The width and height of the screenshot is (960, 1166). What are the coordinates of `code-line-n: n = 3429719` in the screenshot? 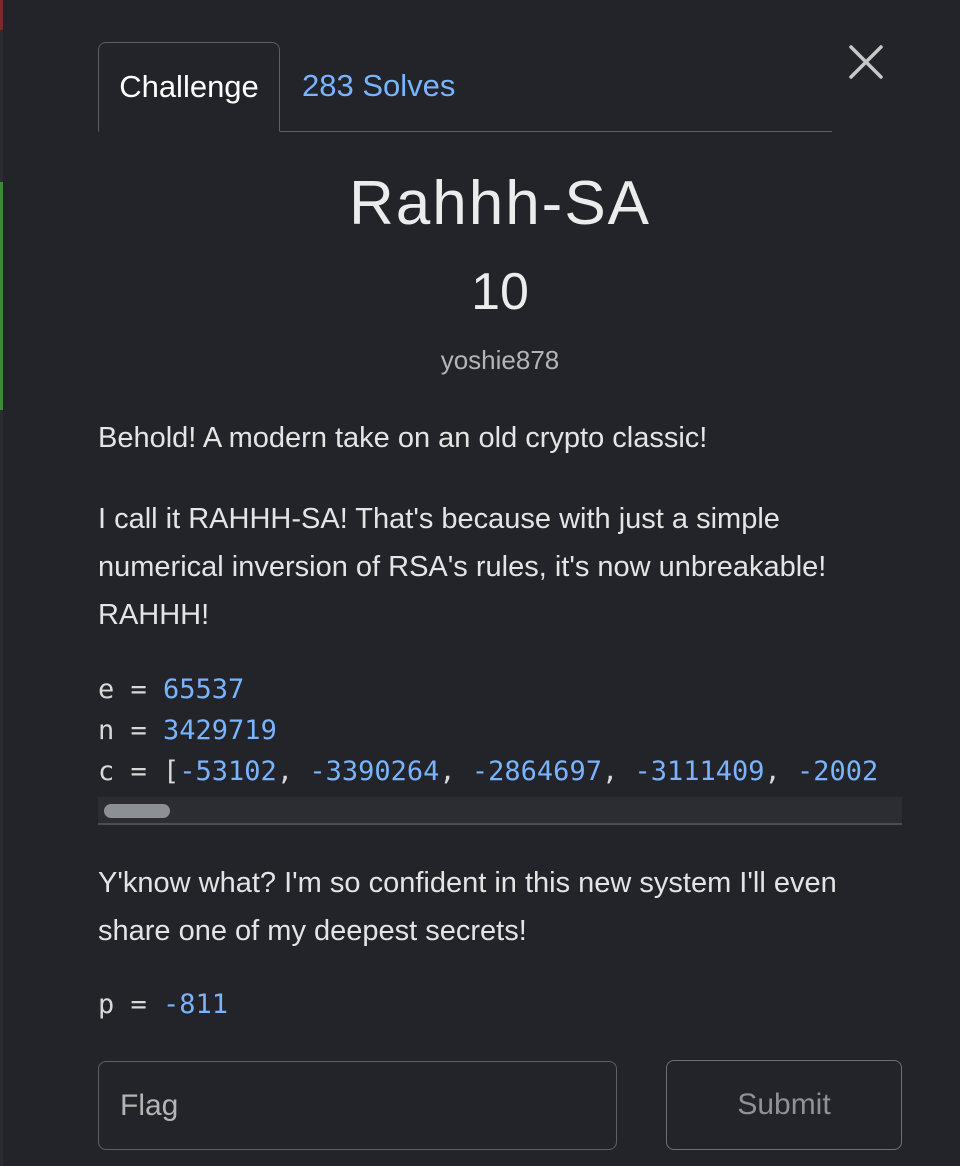 It's located at (500, 730).